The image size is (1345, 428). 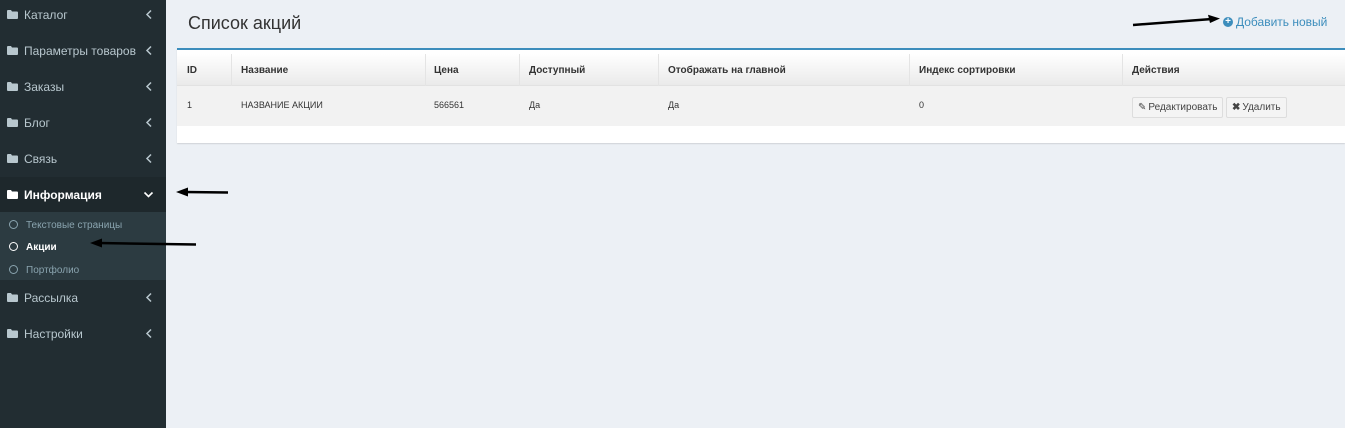 I want to click on sidebar-item-blog: Блог, so click(x=83, y=123).